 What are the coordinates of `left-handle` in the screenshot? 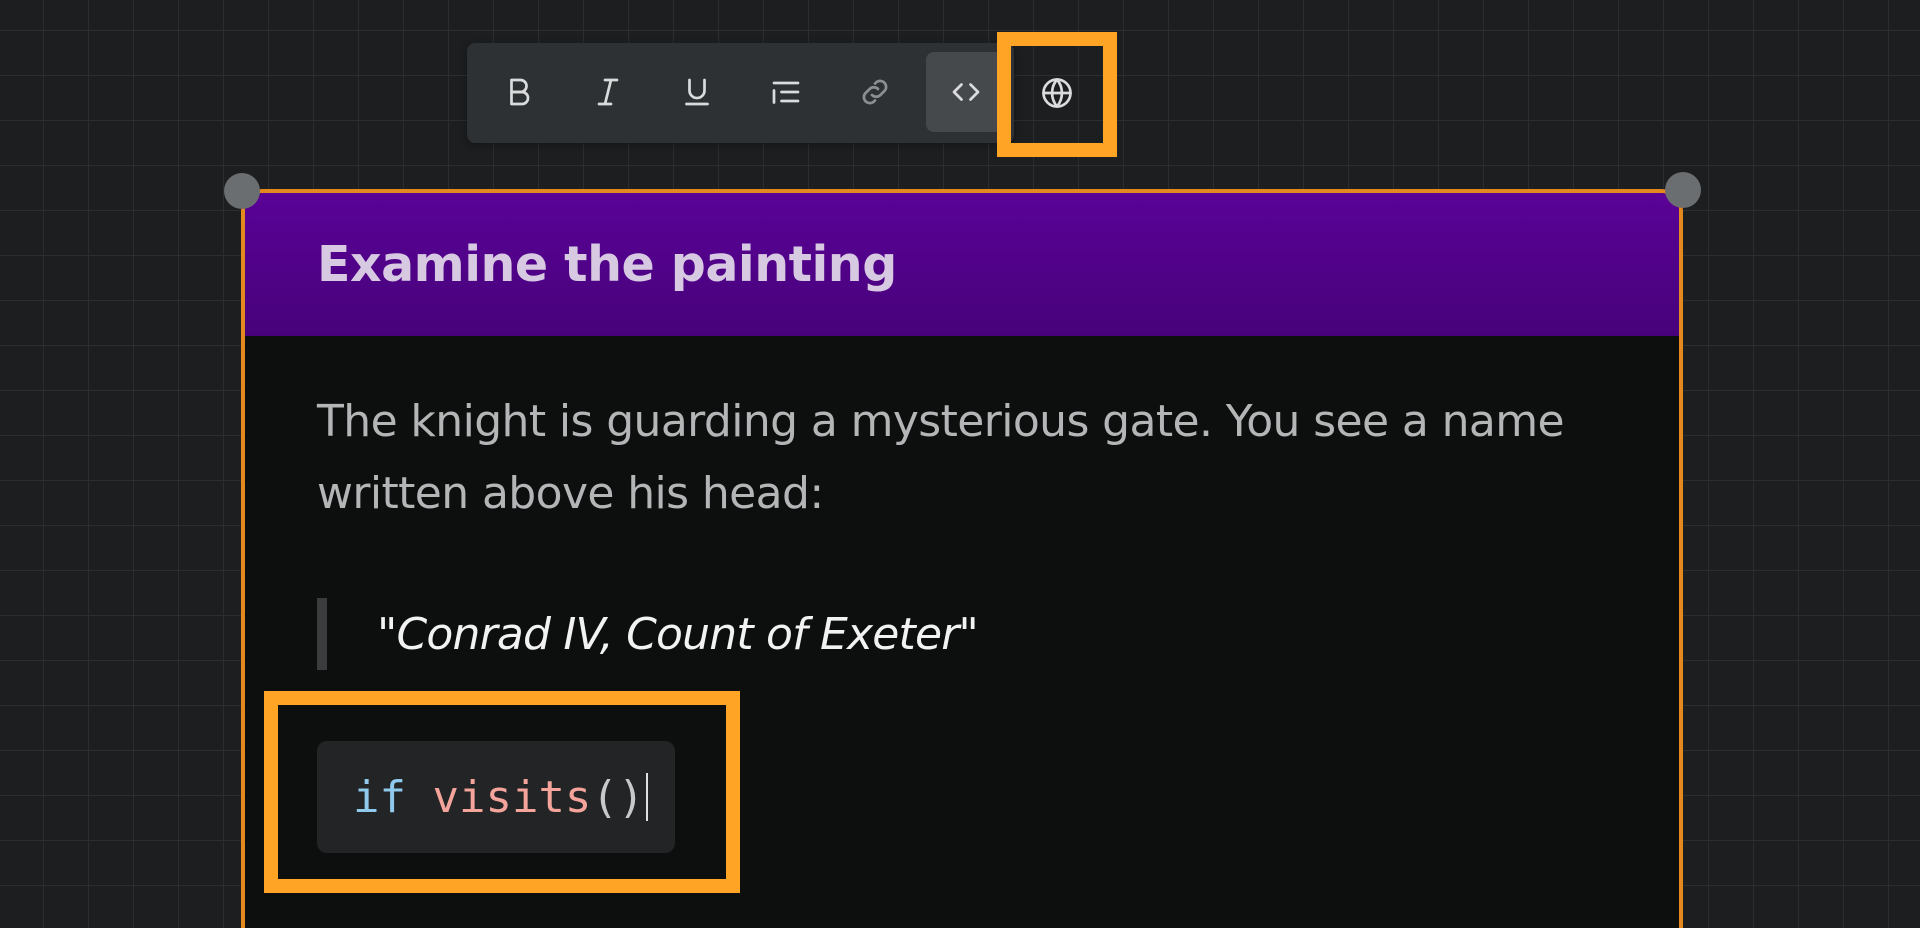 It's located at (242, 191).